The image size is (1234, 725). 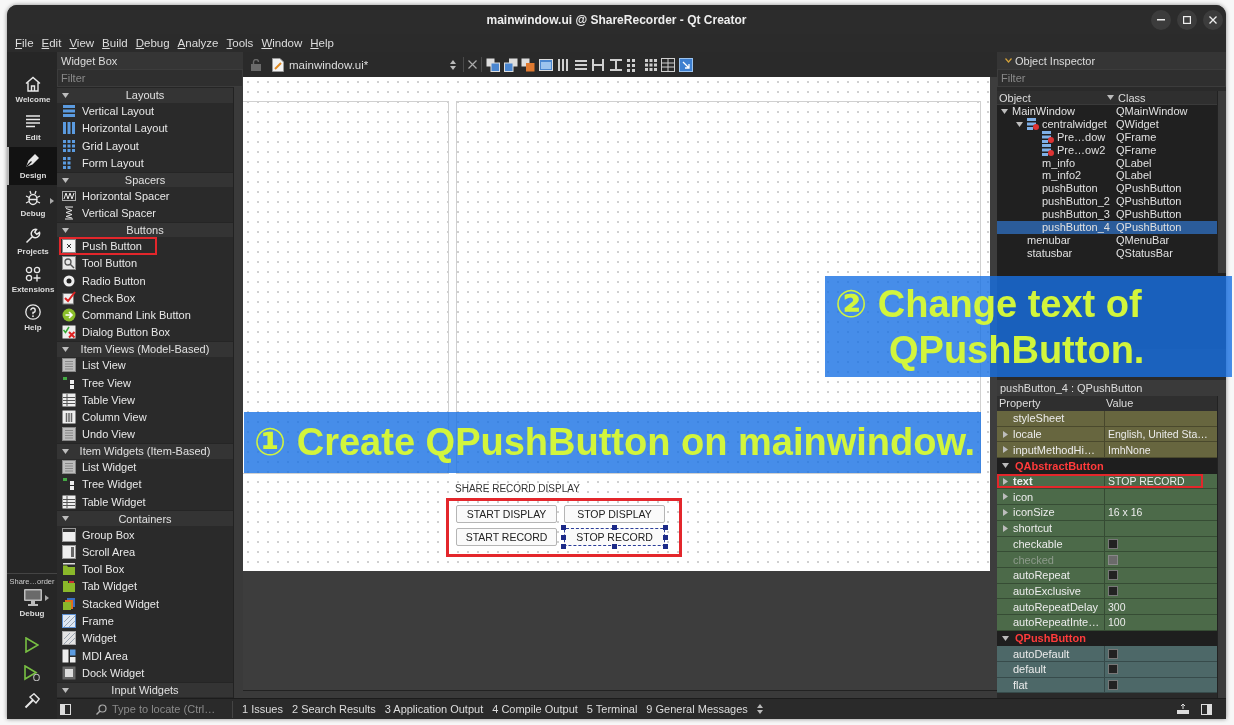 I want to click on category-header: Layouts, so click(x=145, y=95).